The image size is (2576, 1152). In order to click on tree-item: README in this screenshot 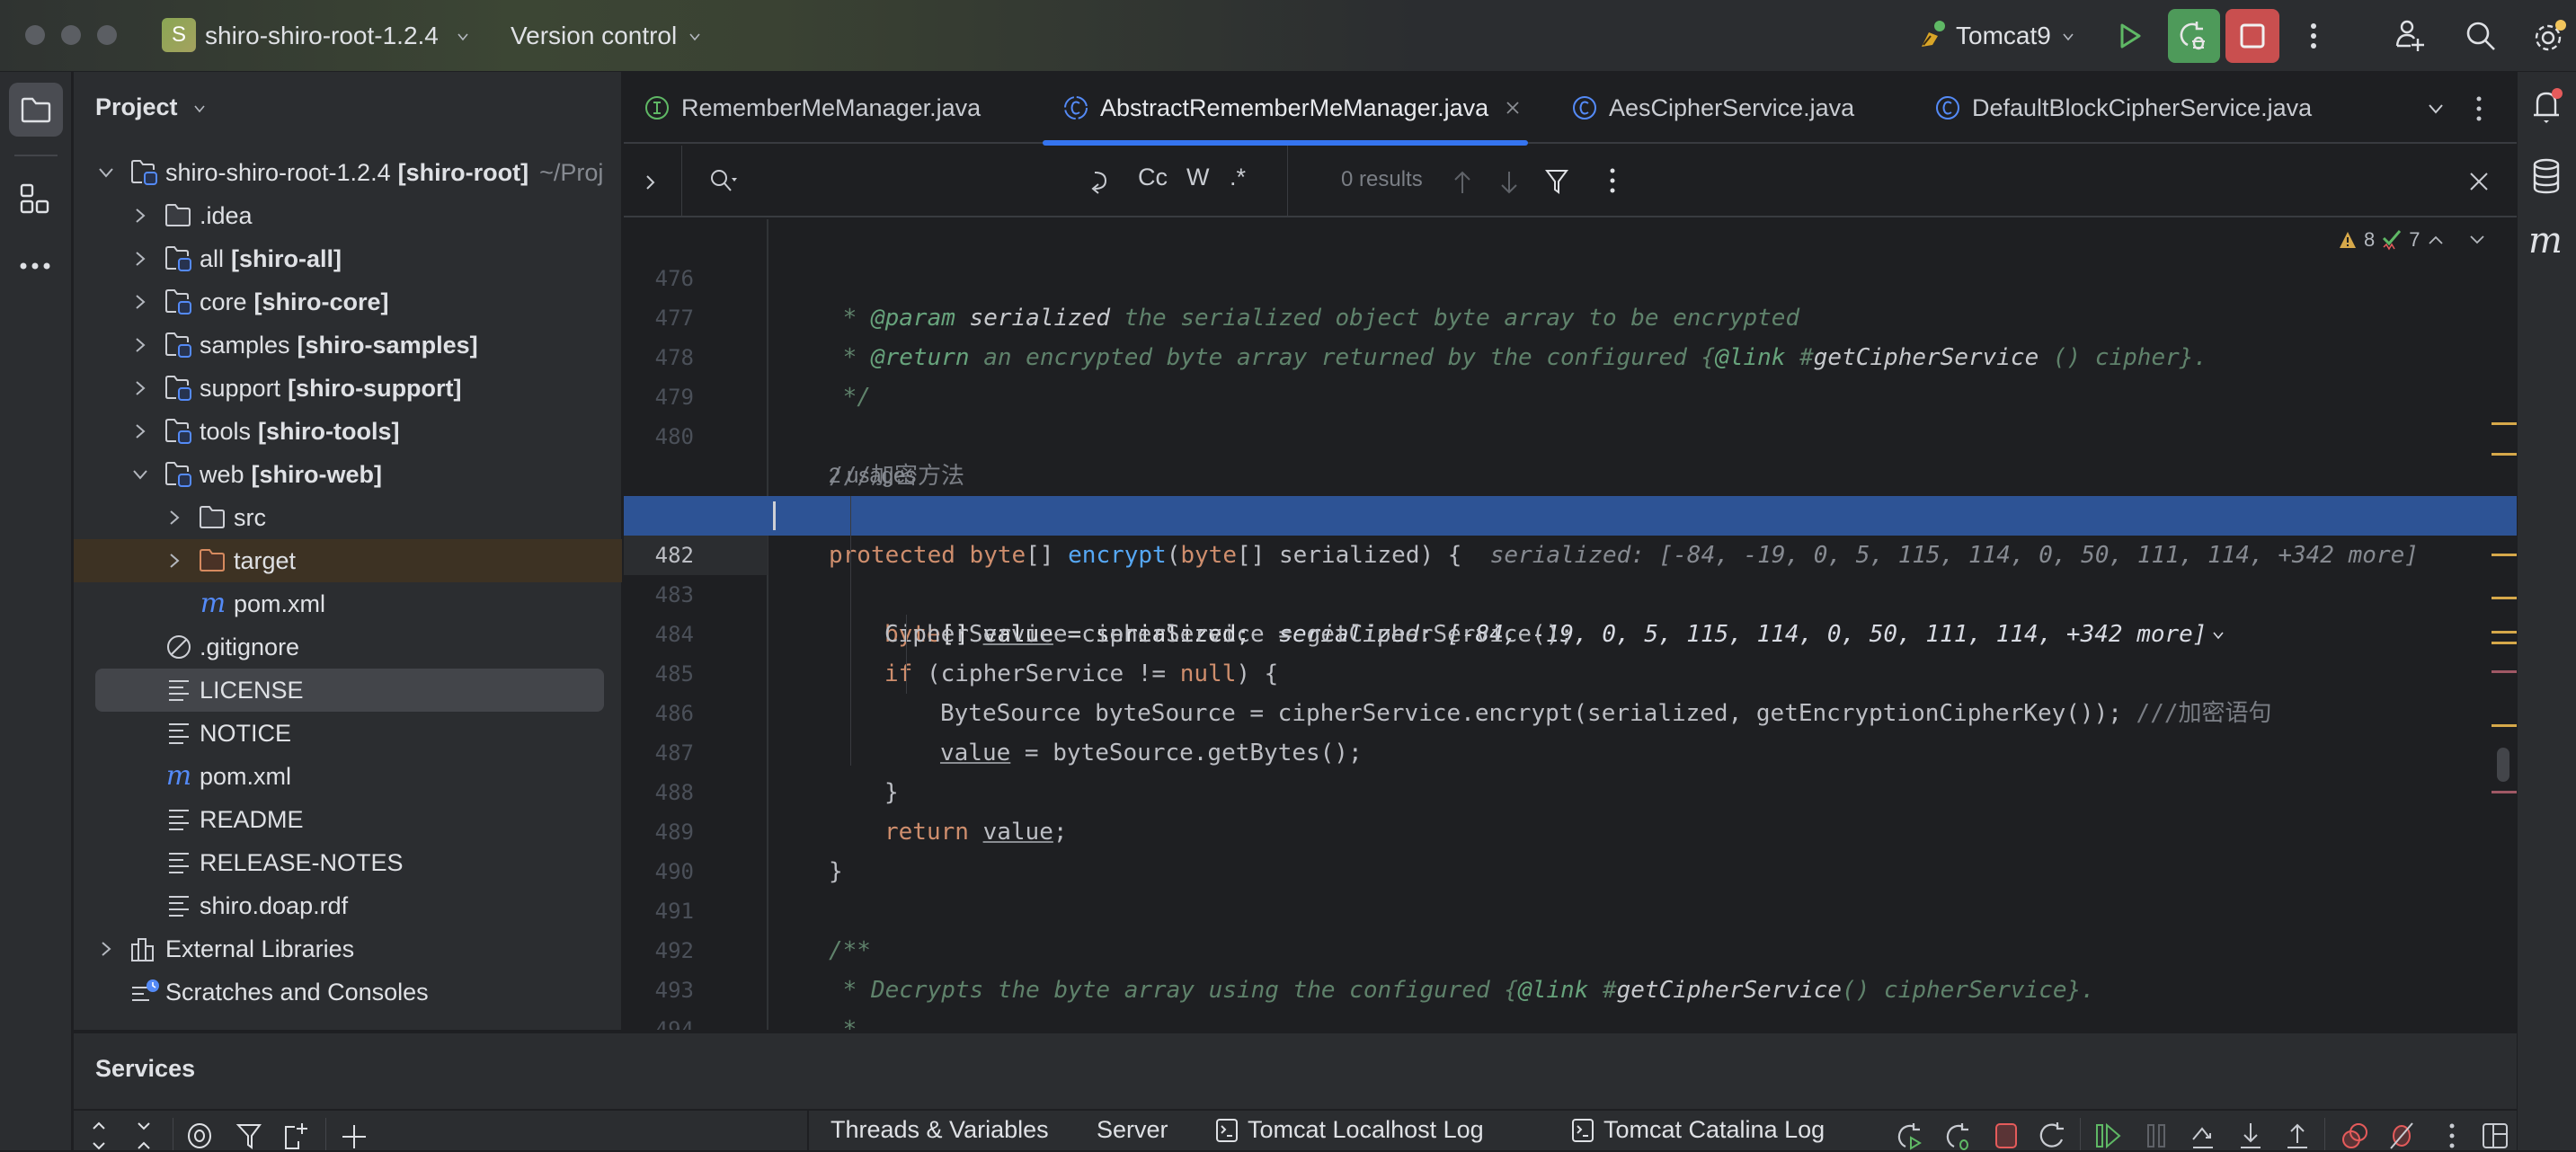, I will do `click(348, 820)`.